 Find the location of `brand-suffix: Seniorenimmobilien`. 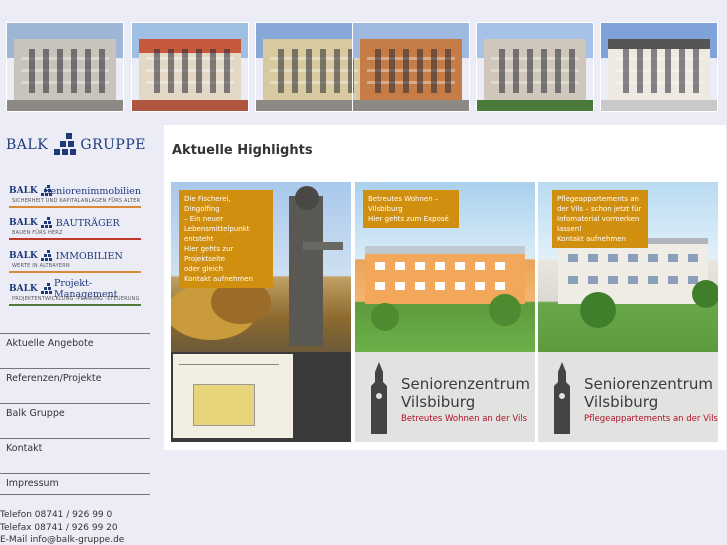

brand-suffix: Seniorenimmobilien is located at coordinates (92, 191).